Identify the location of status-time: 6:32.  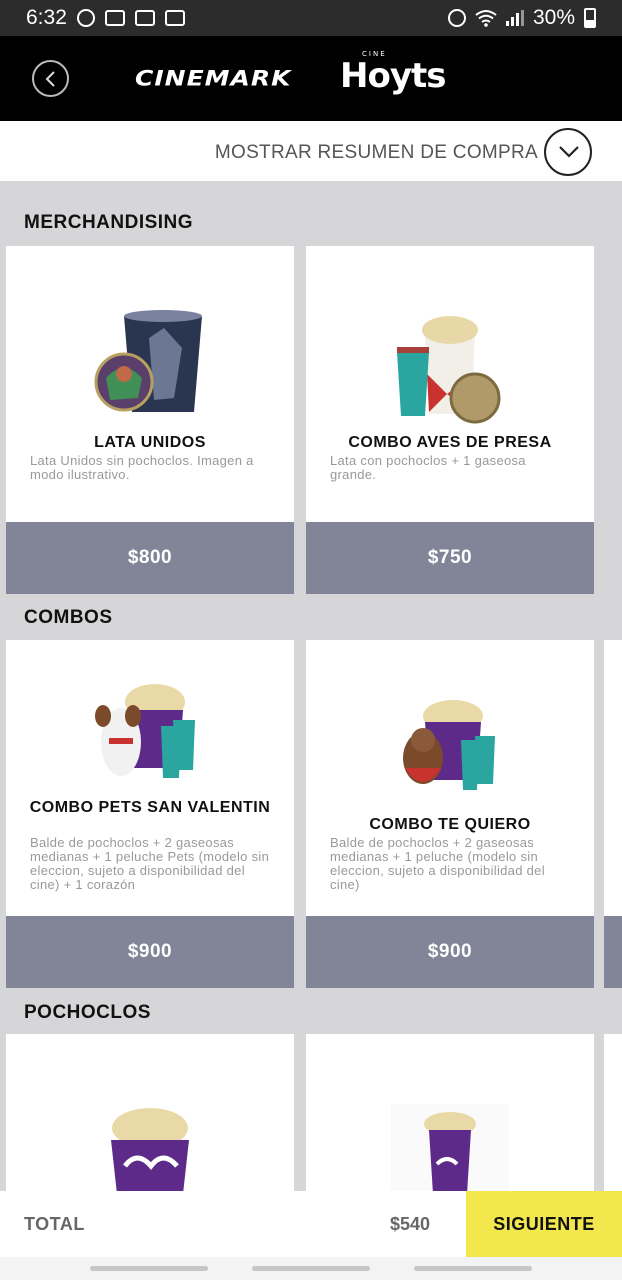
(46, 17).